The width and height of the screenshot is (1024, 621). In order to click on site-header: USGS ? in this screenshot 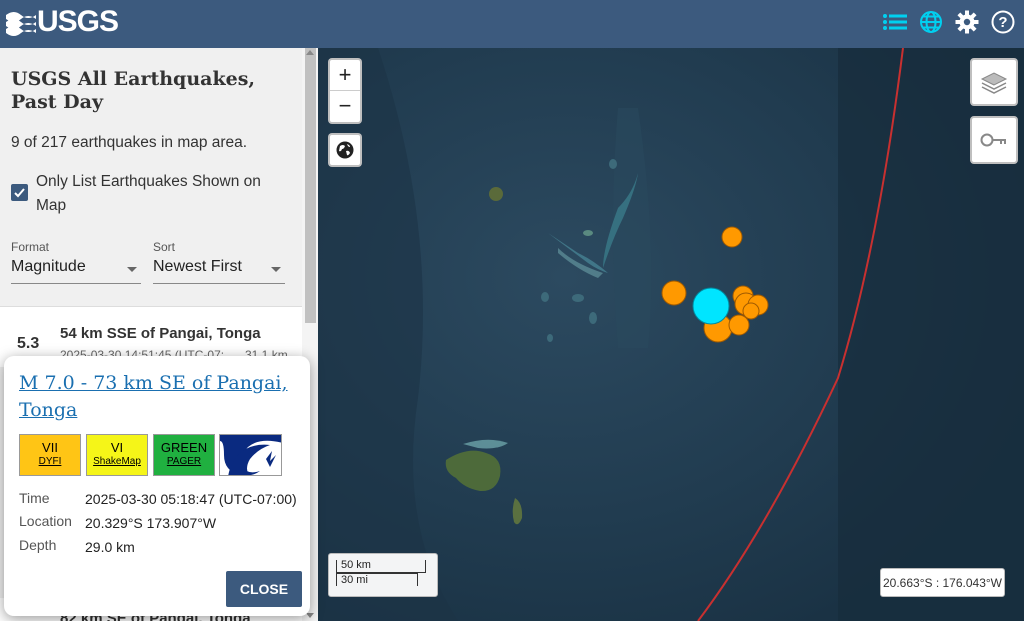, I will do `click(512, 24)`.